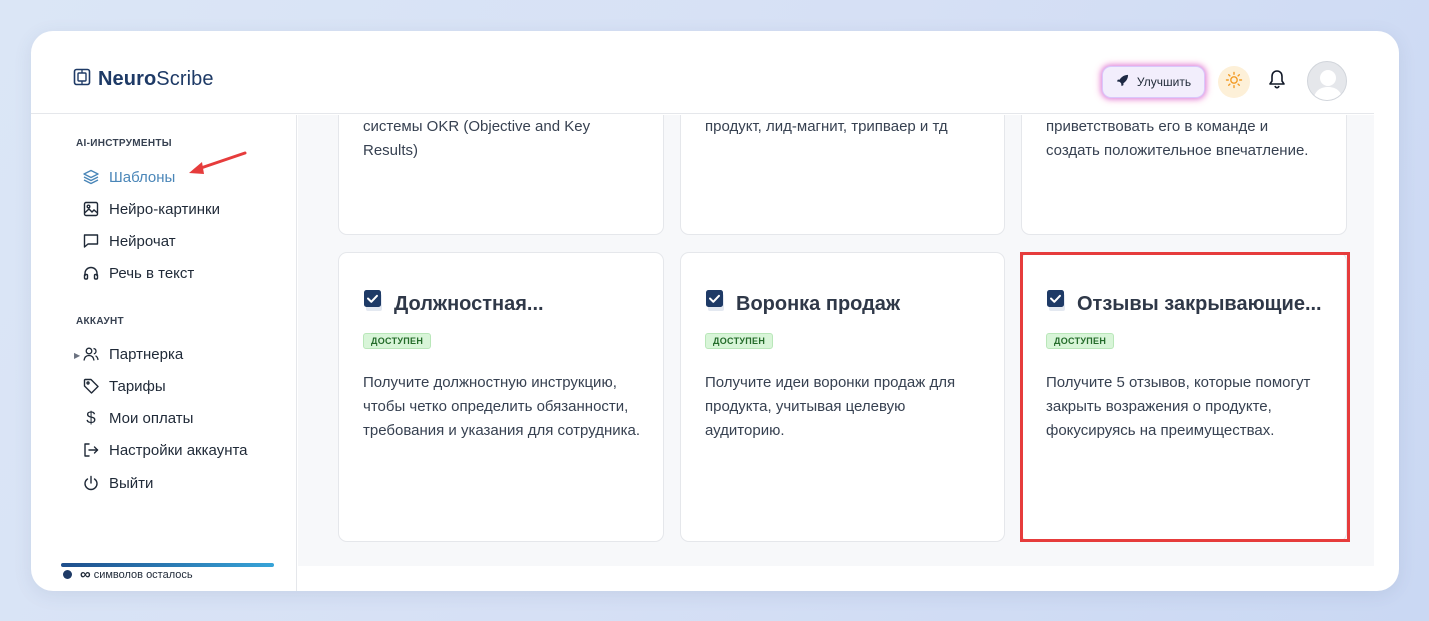 Image resolution: width=1429 pixels, height=621 pixels. What do you see at coordinates (91, 177) in the screenshot?
I see `layers-icon` at bounding box center [91, 177].